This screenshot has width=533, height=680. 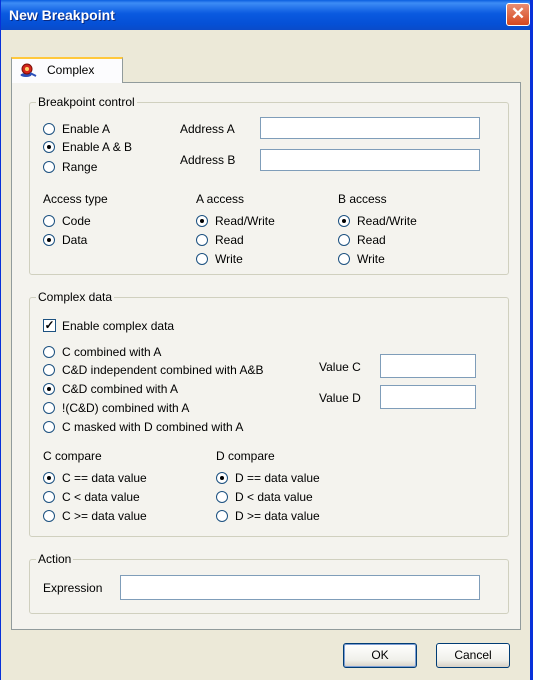 I want to click on address-a-label: Address A, so click(x=207, y=129).